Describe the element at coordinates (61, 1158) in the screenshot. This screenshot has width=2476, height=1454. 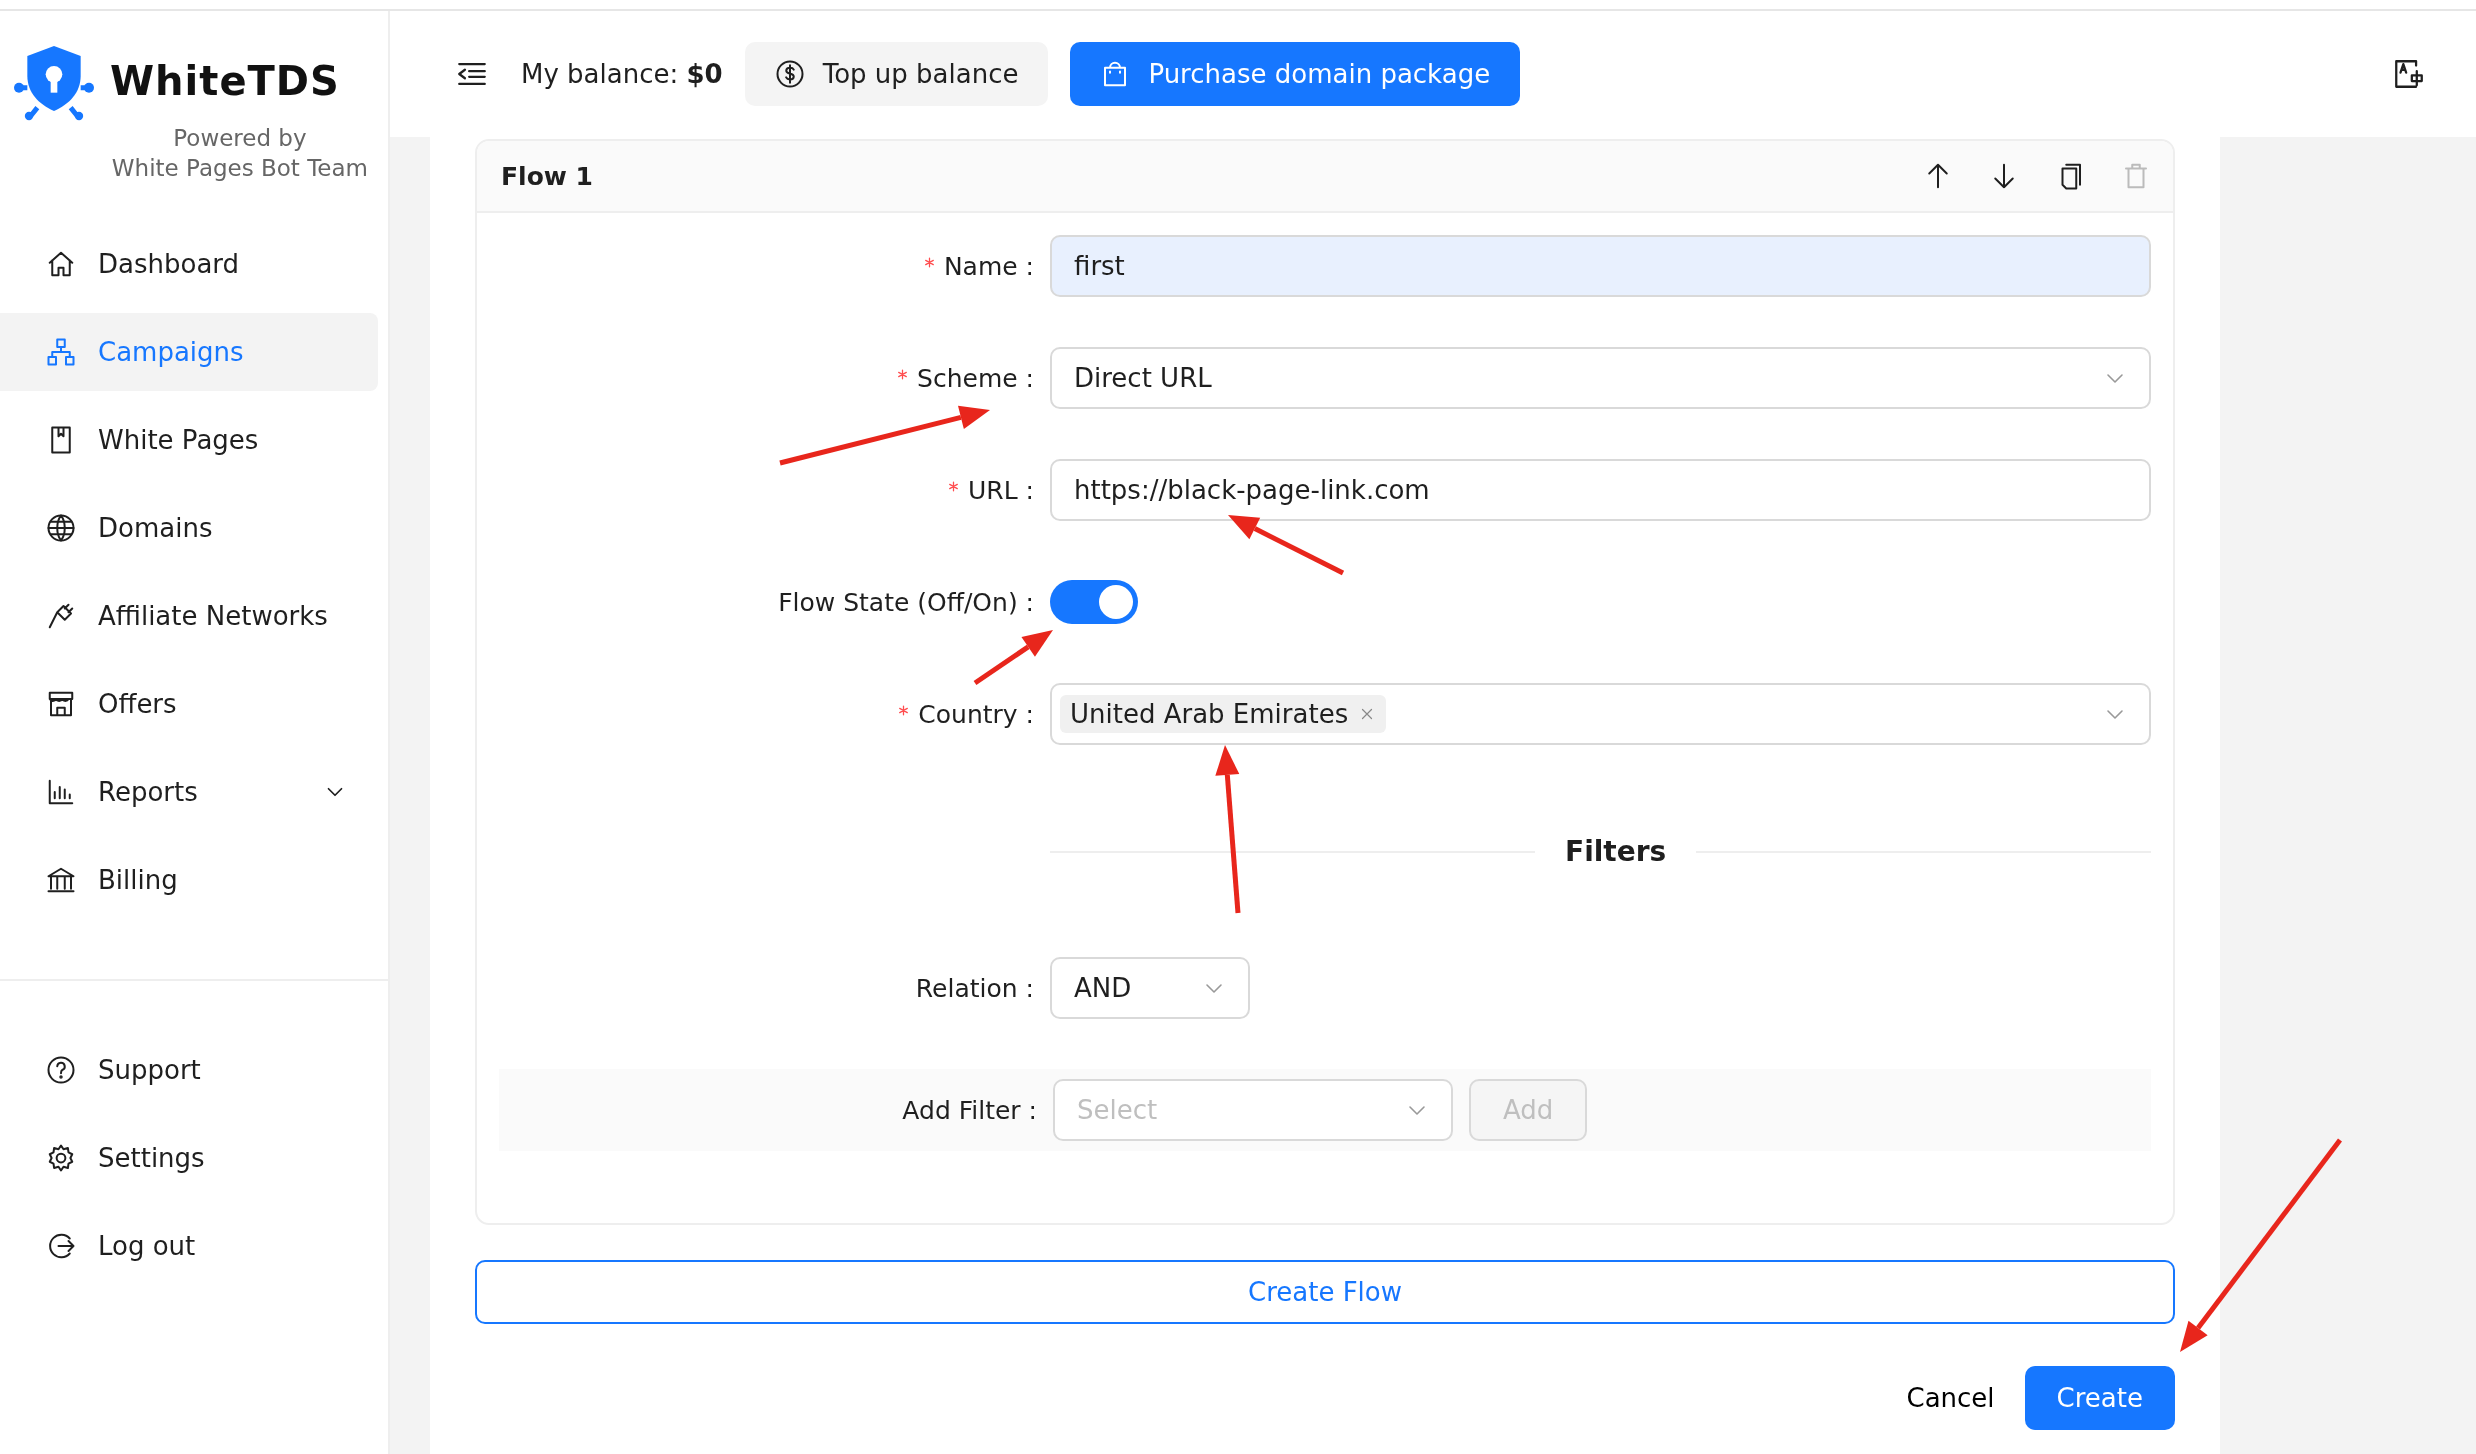
I see `settings-icon` at that location.